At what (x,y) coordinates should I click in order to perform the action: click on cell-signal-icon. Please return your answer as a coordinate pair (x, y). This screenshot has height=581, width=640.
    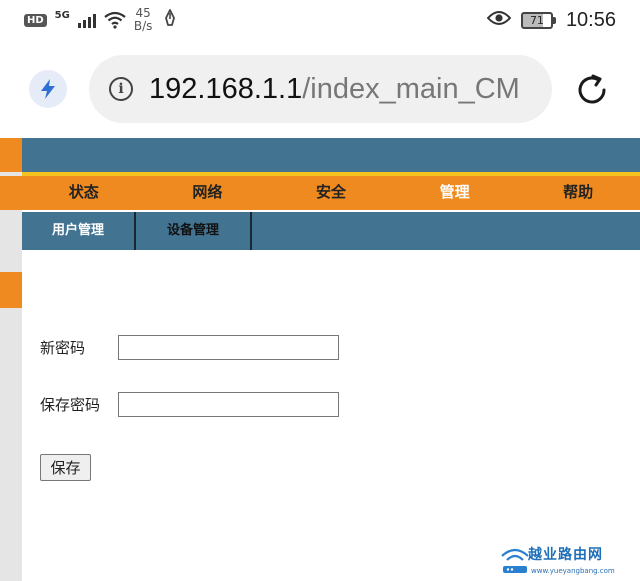
    Looking at the image, I should click on (86, 20).